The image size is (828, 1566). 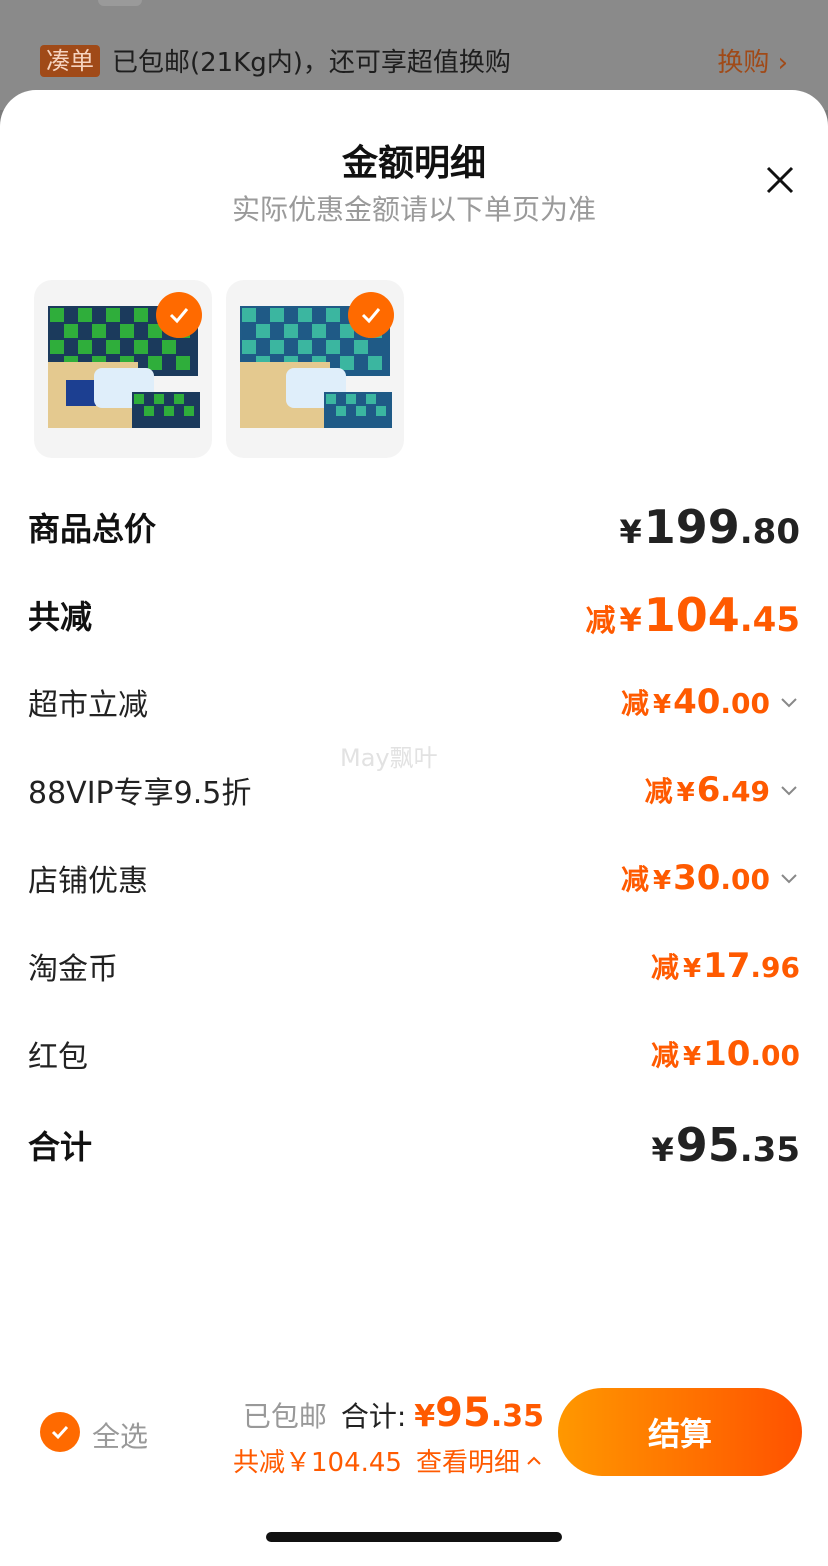 I want to click on redpacket-discount-amount: 减 ¥10.00, so click(x=725, y=1054).